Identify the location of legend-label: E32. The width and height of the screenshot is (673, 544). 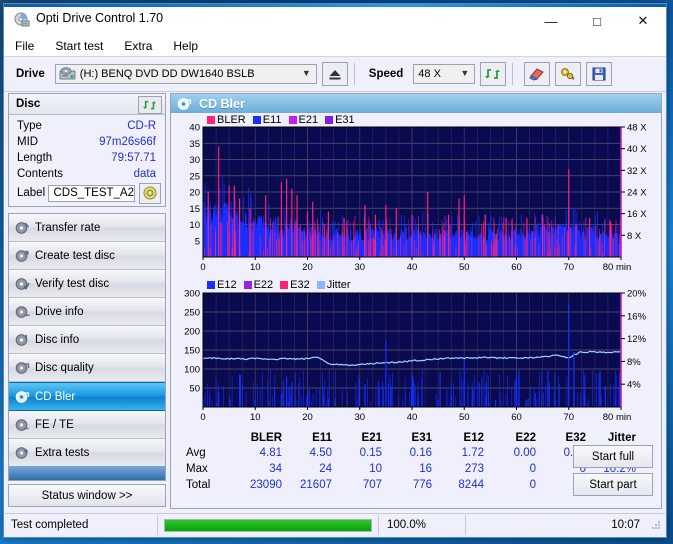
(300, 285).